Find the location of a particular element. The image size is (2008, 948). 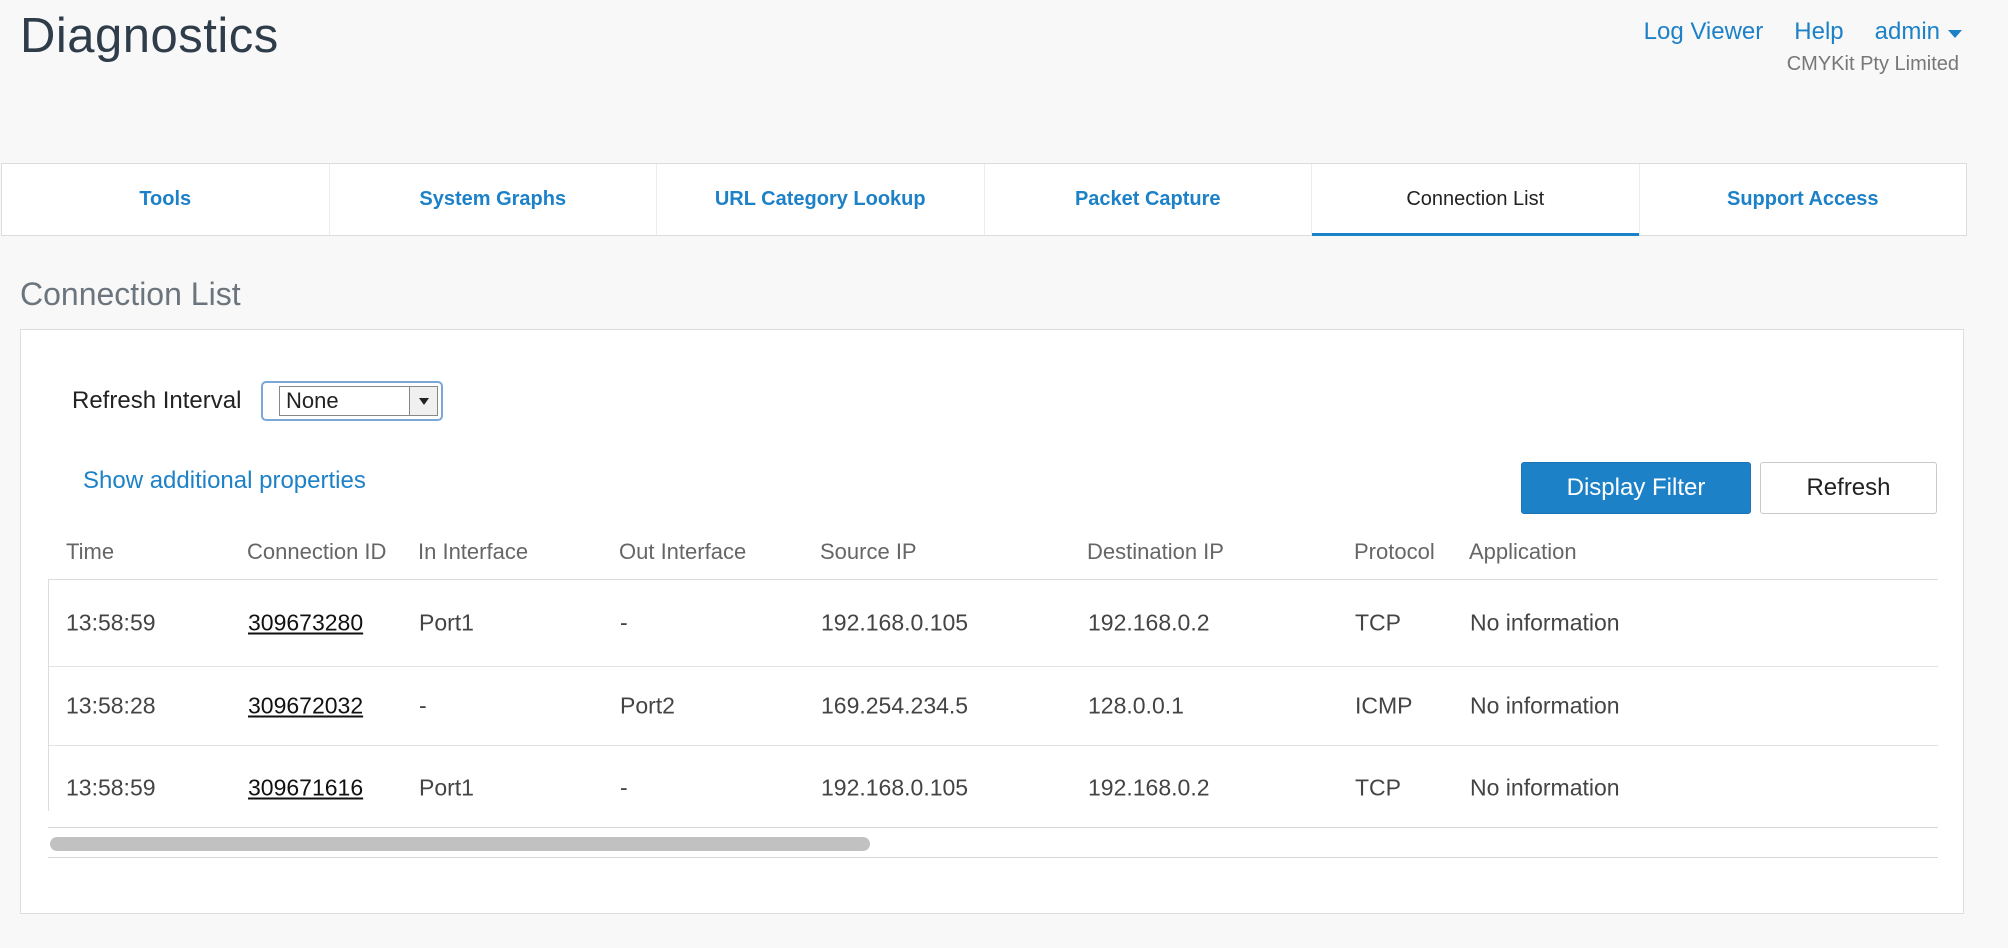

cell-source-ip: 169.254.234.5 is located at coordinates (895, 705).